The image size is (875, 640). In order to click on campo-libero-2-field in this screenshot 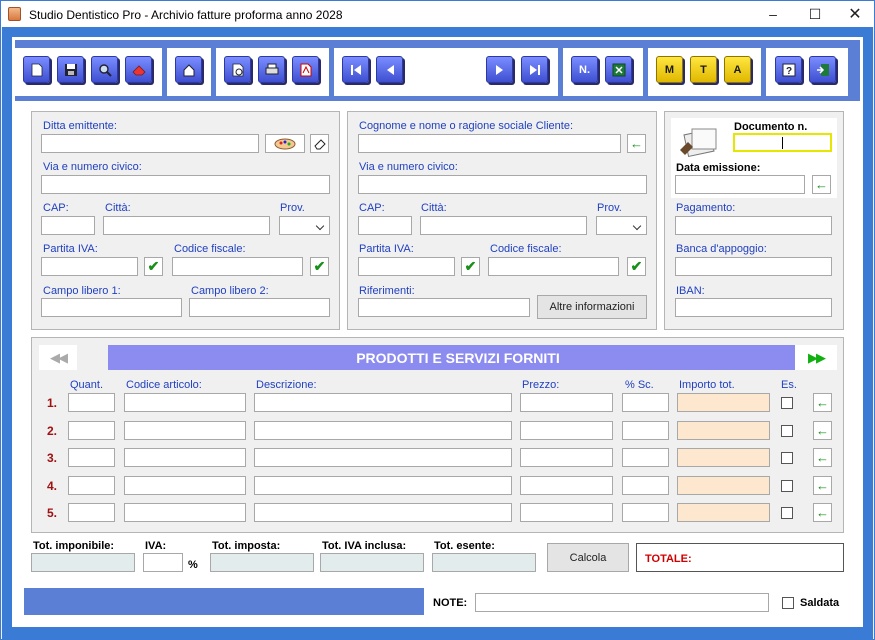, I will do `click(259, 307)`.